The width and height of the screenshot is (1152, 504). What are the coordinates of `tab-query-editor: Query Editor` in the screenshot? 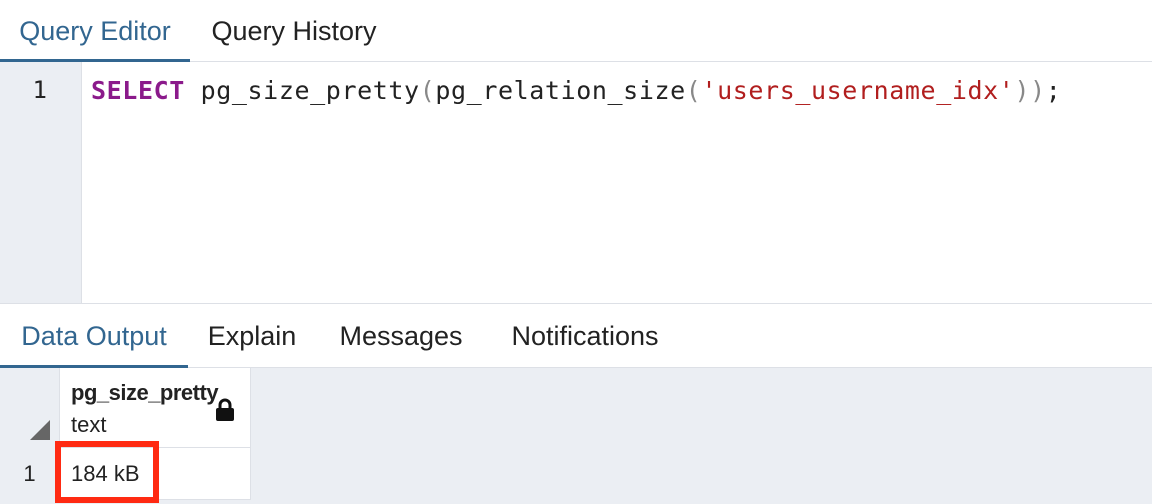 It's located at (95, 31).